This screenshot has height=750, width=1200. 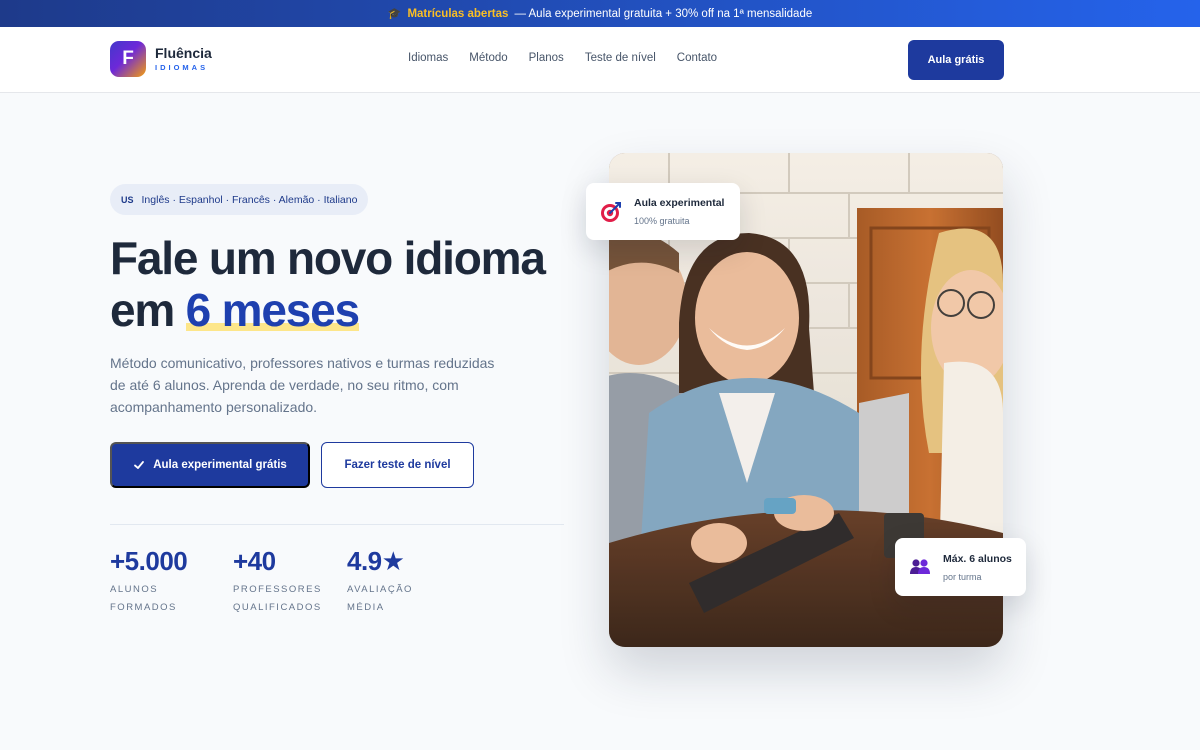 I want to click on headline-line2-prefix: em, so click(x=148, y=310).